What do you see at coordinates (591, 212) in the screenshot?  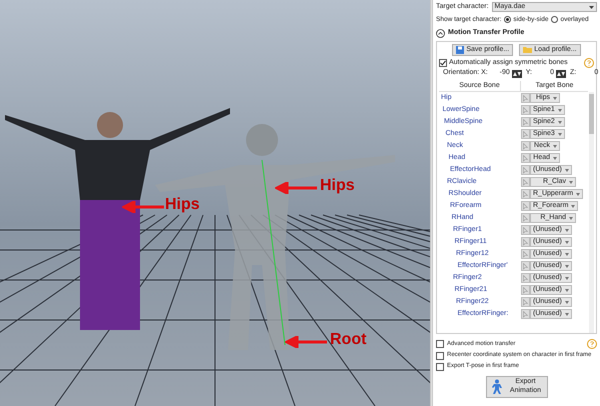 I see `scrollbar` at bounding box center [591, 212].